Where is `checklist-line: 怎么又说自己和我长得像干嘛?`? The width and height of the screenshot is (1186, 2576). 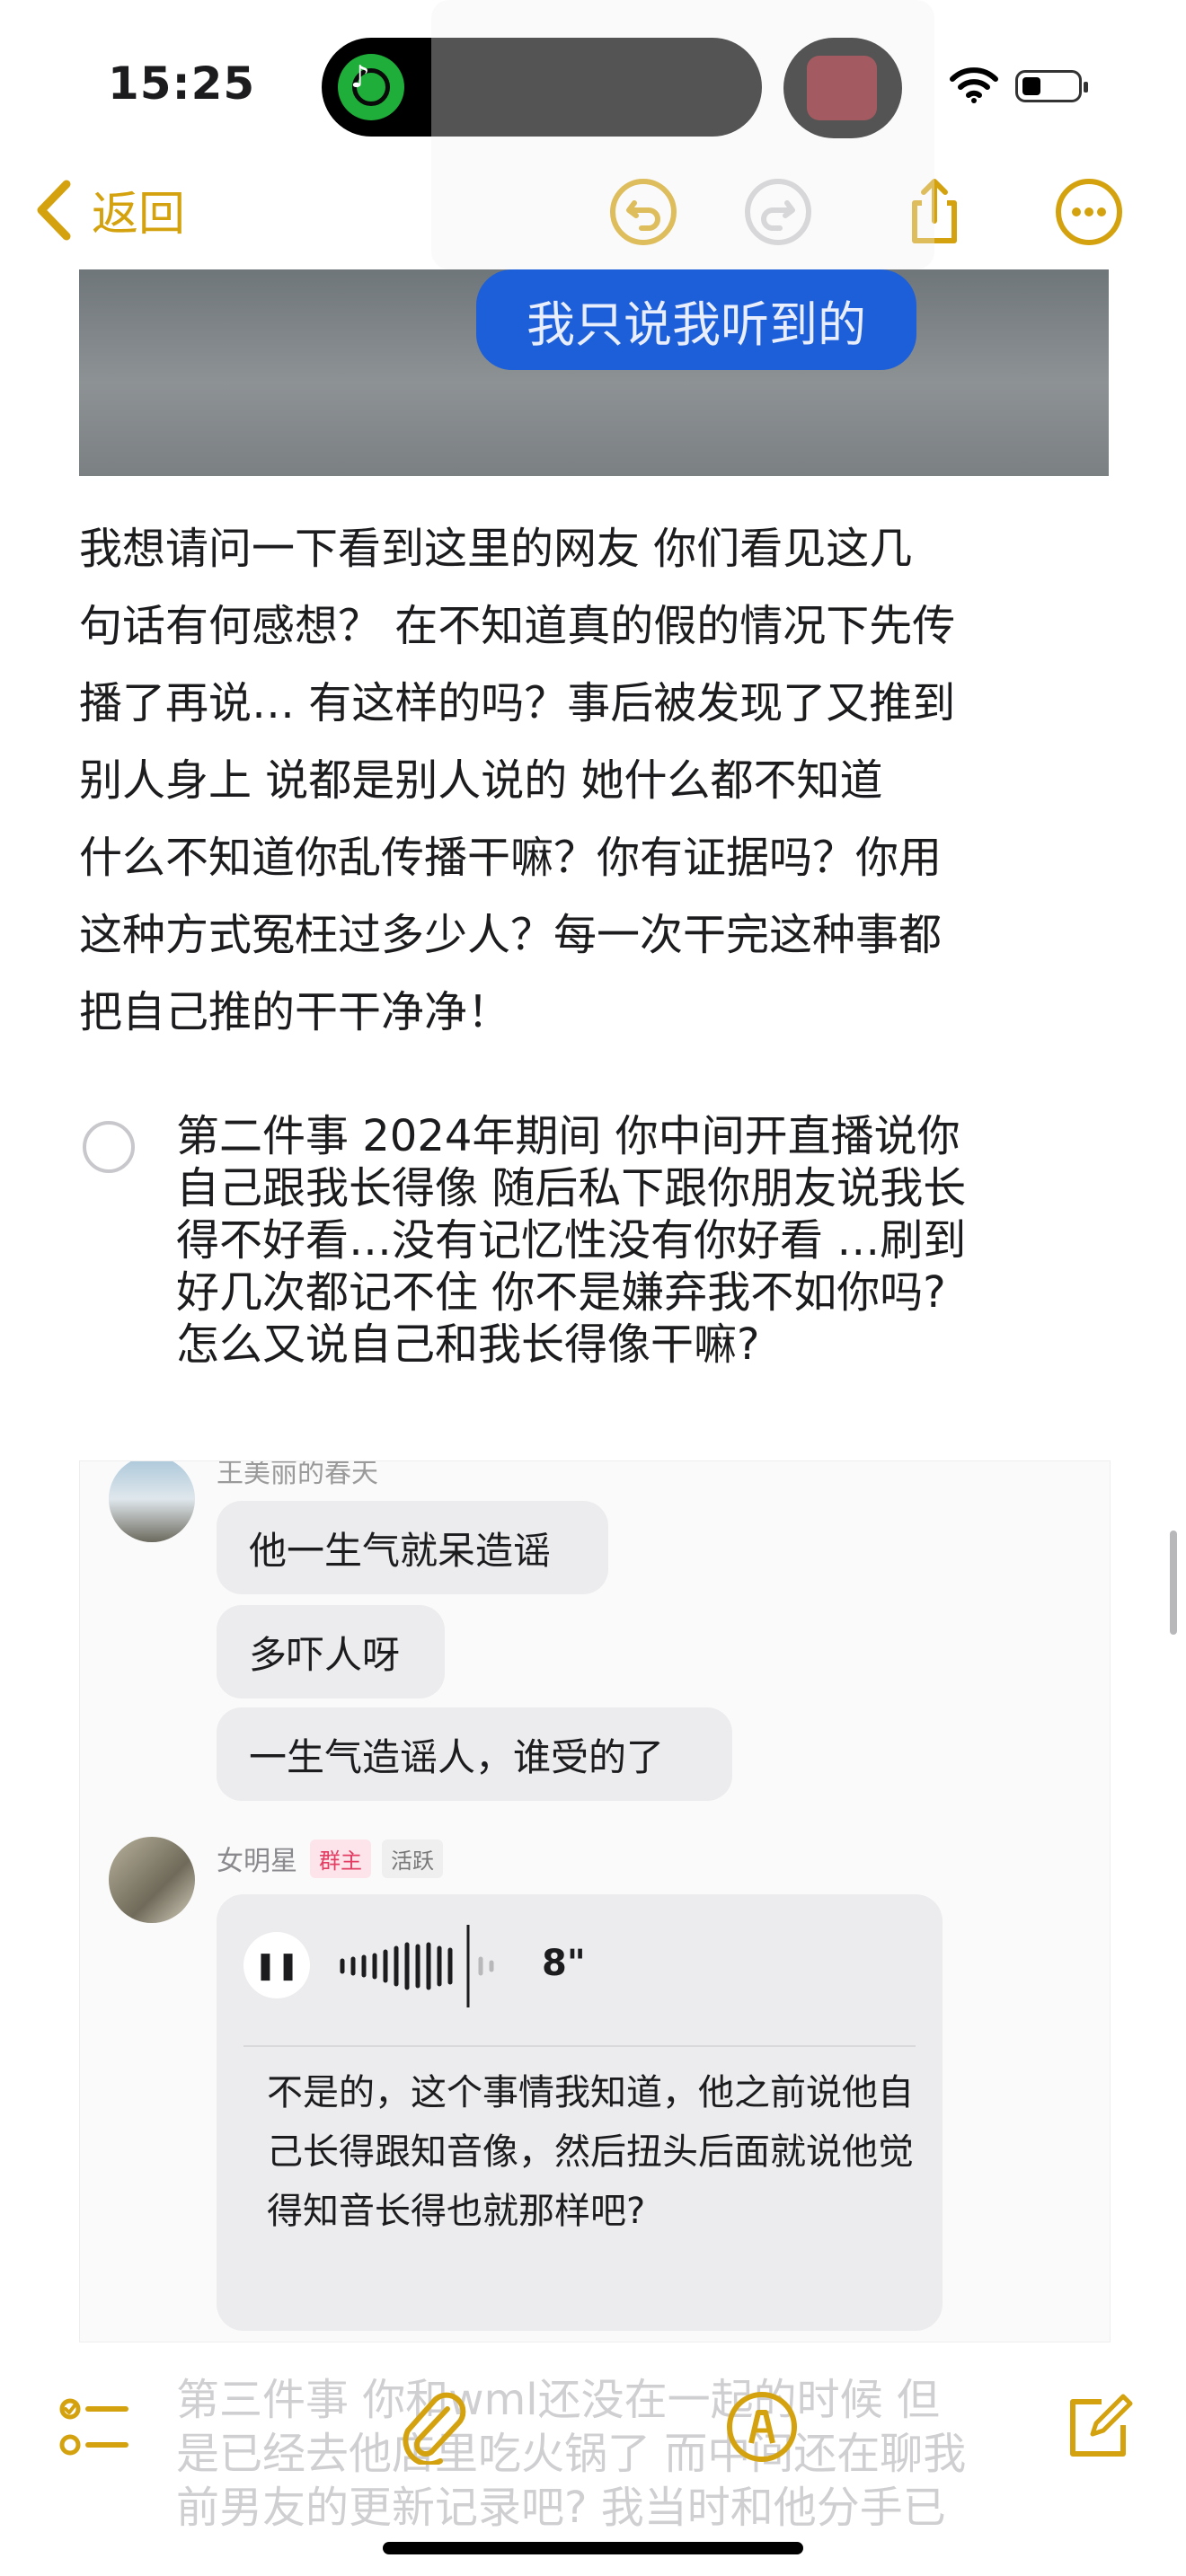 checklist-line: 怎么又说自己和我长得像干嘛? is located at coordinates (468, 1344).